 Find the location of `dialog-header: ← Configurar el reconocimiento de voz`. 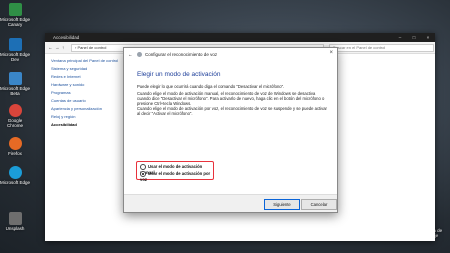

dialog-header: ← Configurar el reconocimiento de voz is located at coordinates (173, 55).